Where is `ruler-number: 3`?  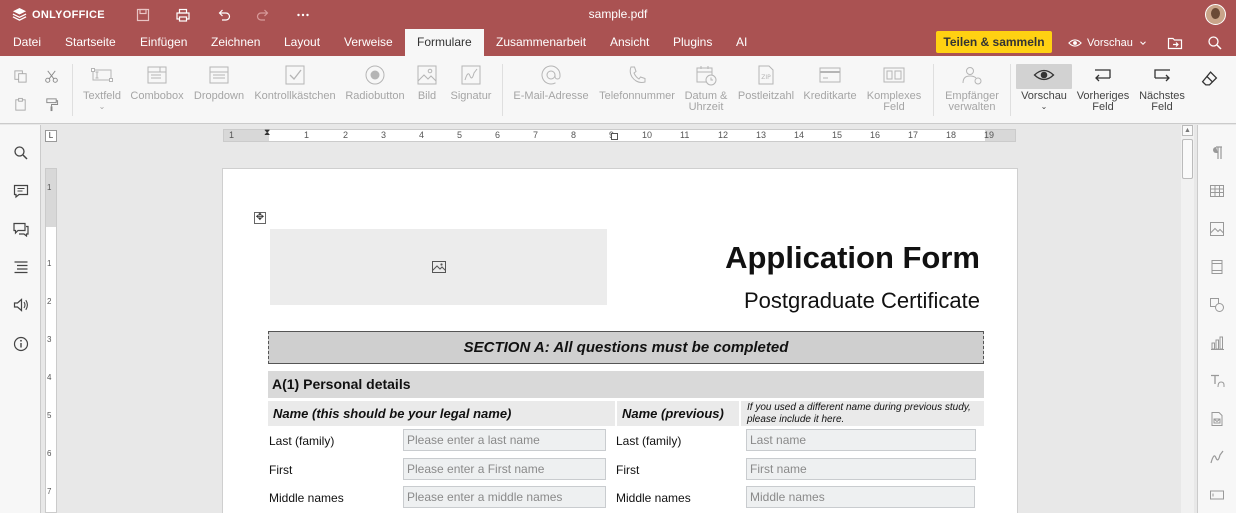 ruler-number: 3 is located at coordinates (49, 339).